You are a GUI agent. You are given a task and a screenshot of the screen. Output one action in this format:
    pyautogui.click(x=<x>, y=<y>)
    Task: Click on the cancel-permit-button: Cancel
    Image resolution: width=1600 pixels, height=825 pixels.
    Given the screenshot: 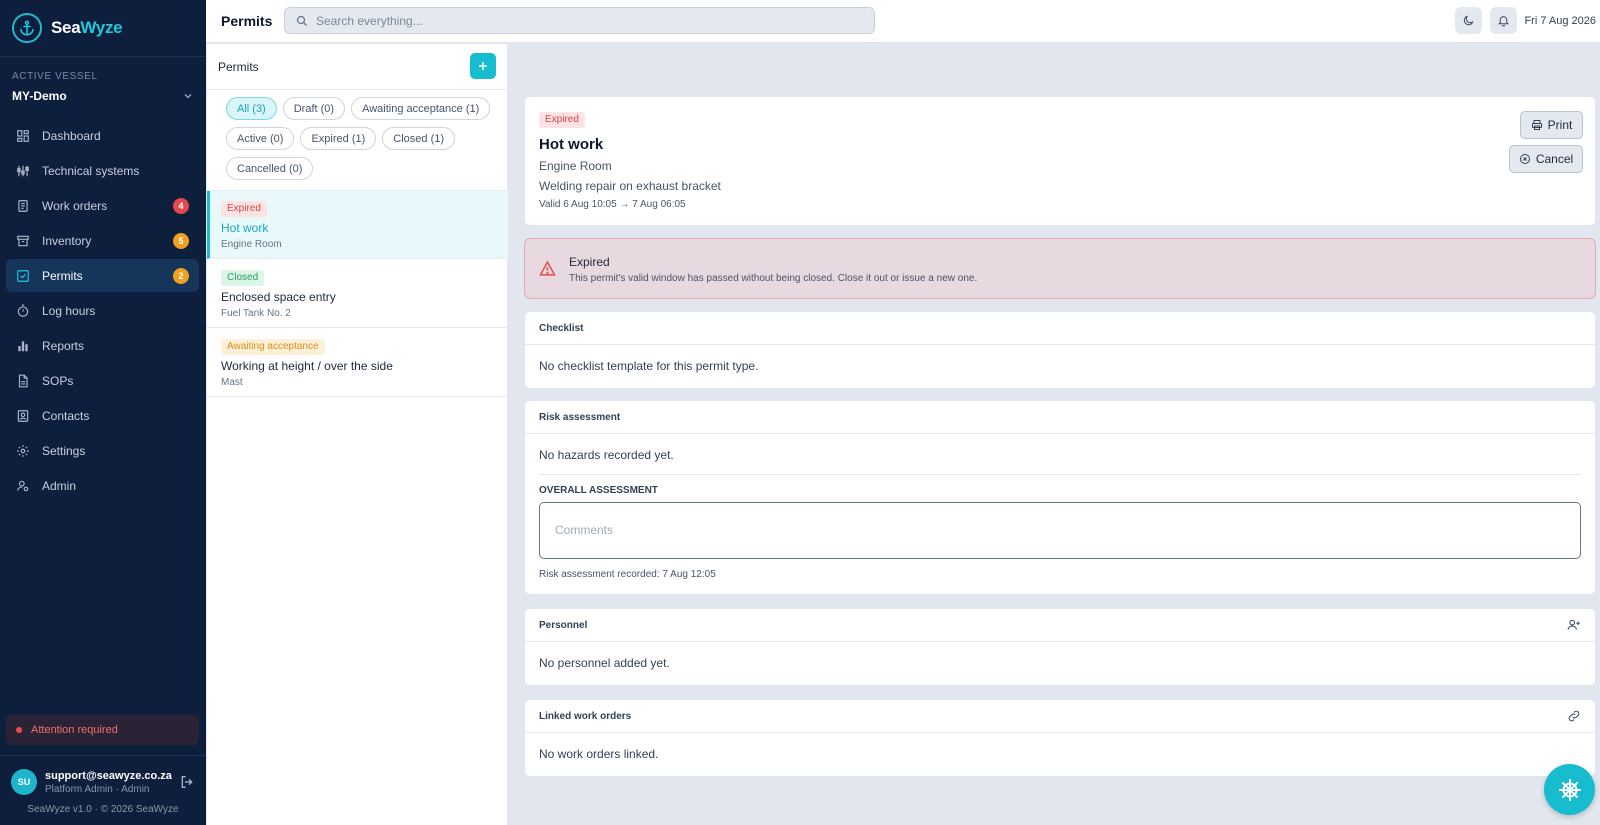 What is the action you would take?
    pyautogui.click(x=1546, y=159)
    